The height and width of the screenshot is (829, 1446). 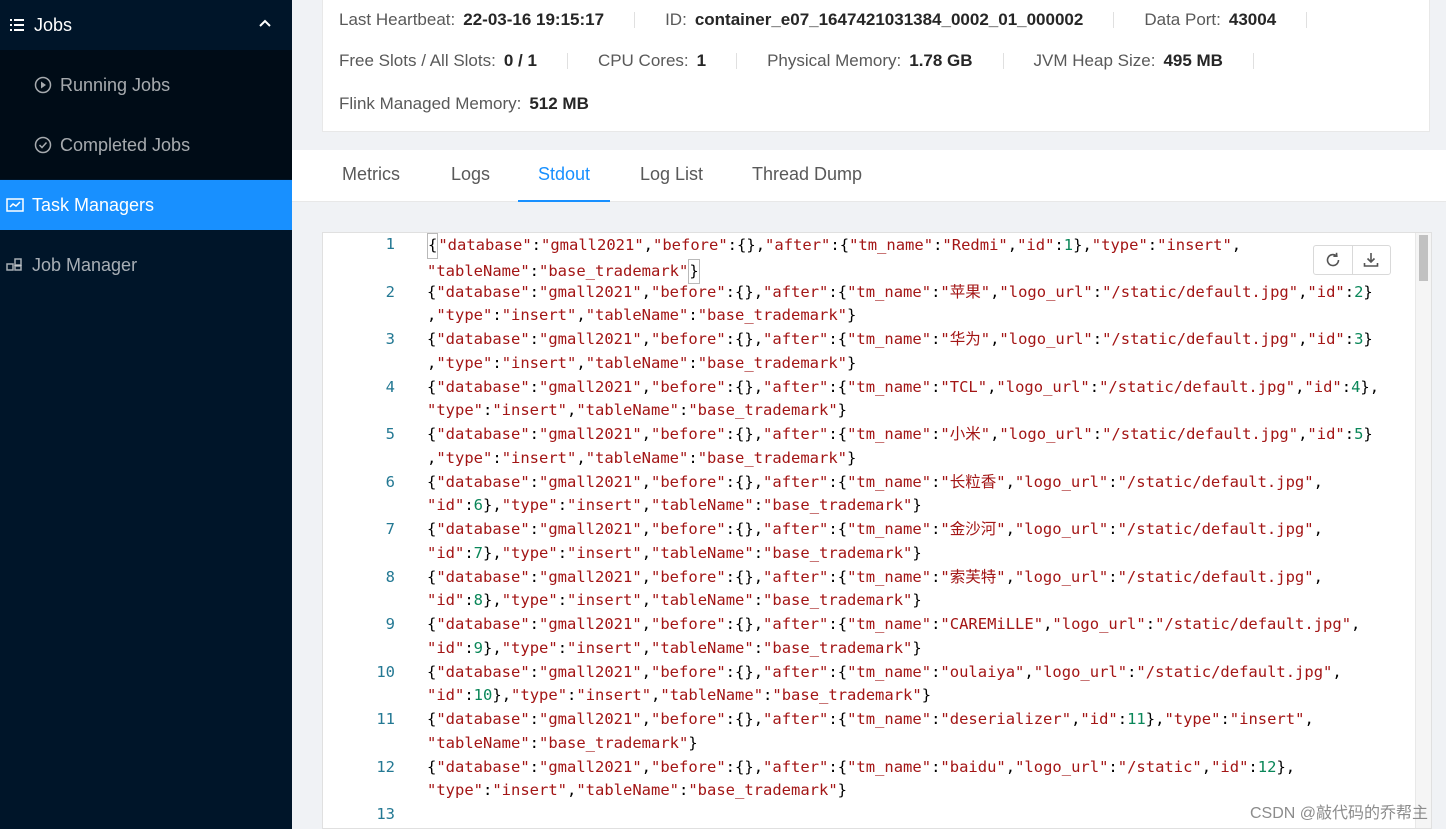 I want to click on line-number: 12, so click(x=385, y=766).